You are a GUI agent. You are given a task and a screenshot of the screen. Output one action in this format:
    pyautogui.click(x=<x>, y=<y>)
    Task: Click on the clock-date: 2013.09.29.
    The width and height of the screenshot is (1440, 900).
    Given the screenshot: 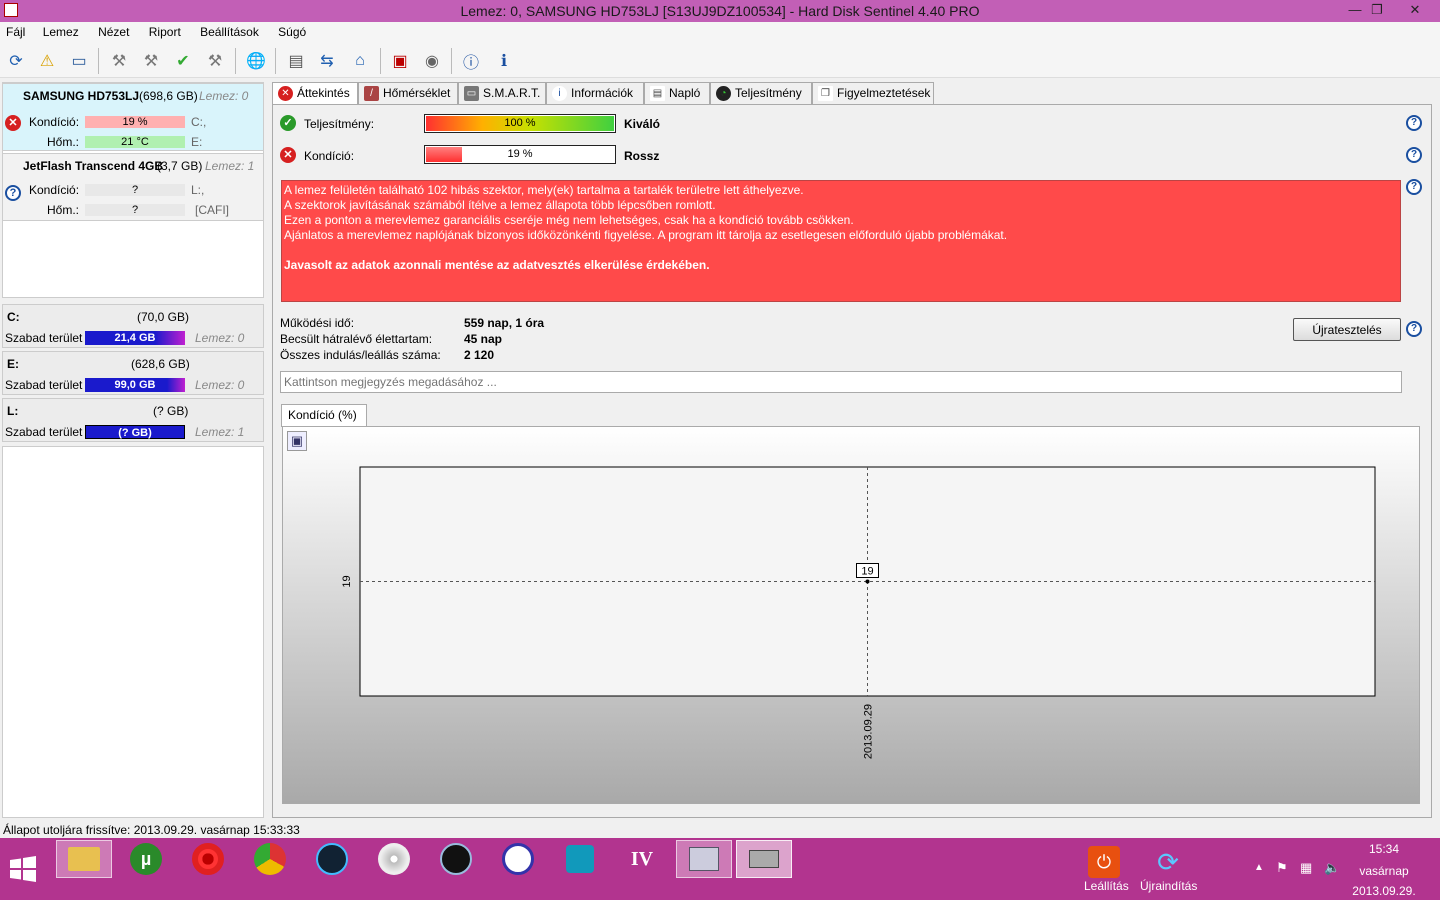 What is the action you would take?
    pyautogui.click(x=1384, y=891)
    